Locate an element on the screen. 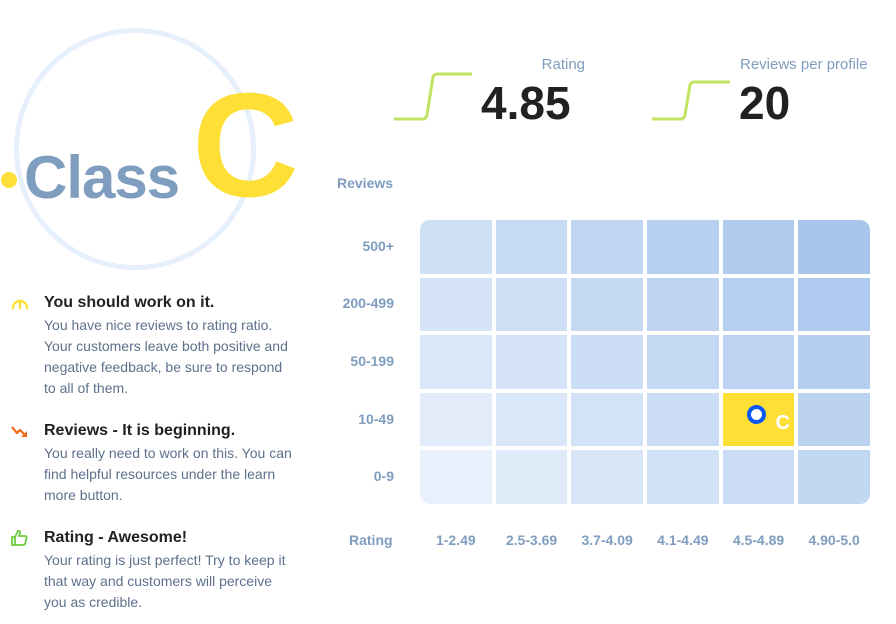 The image size is (896, 624). y-tick-label: 0-9 is located at coordinates (383, 476).